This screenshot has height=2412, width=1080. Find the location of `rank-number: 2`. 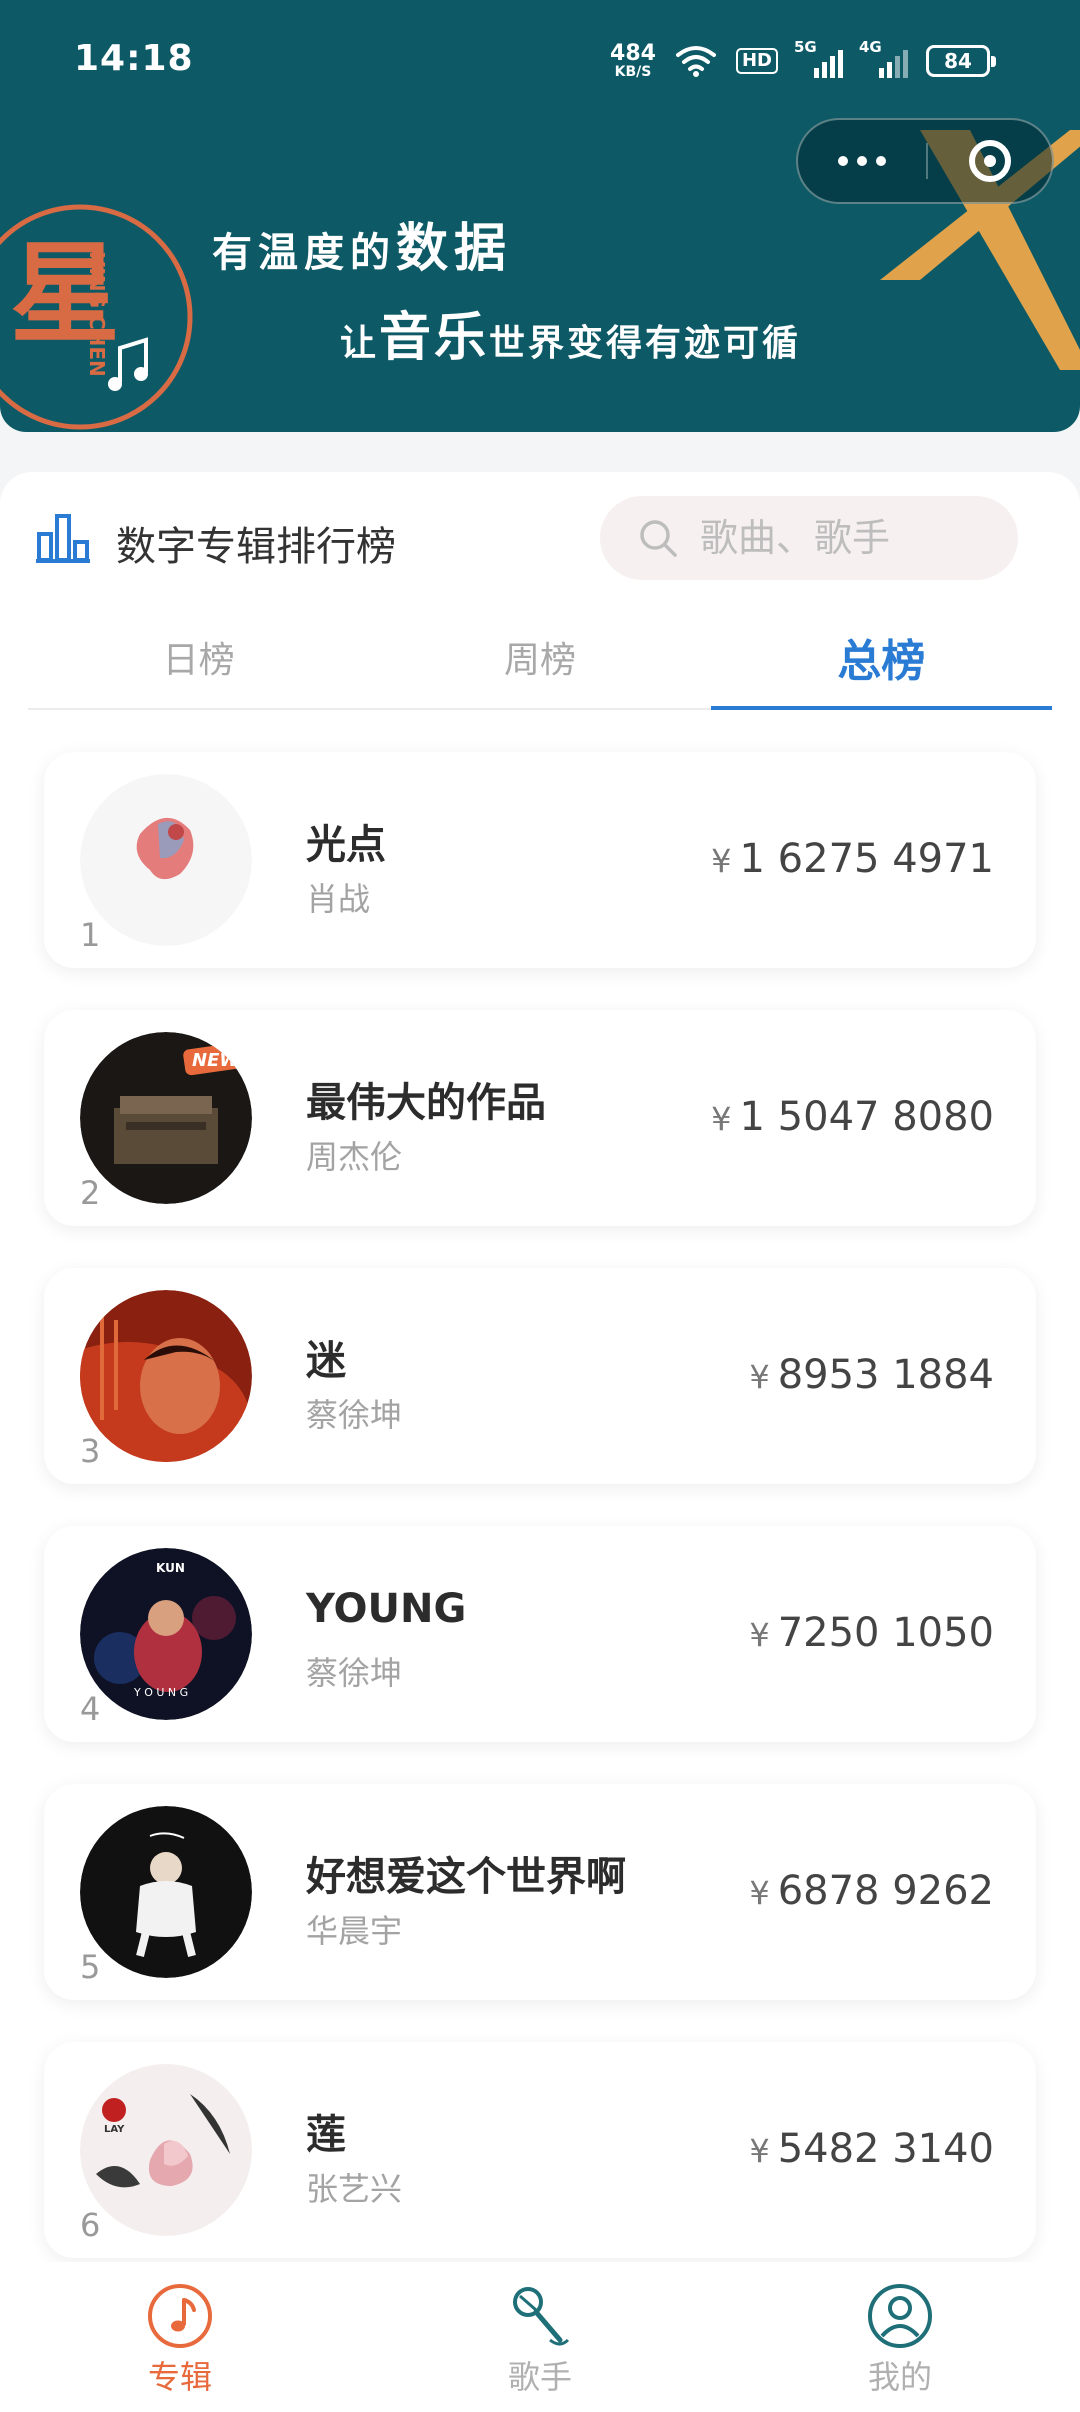

rank-number: 2 is located at coordinates (90, 1193).